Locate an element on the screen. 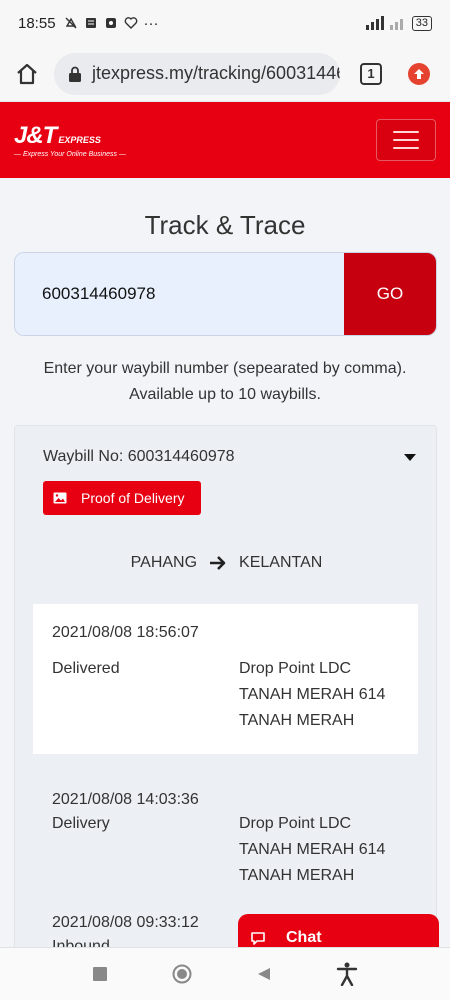 This screenshot has height=1000, width=450. logo-suffix: EXPRESS is located at coordinates (79, 140).